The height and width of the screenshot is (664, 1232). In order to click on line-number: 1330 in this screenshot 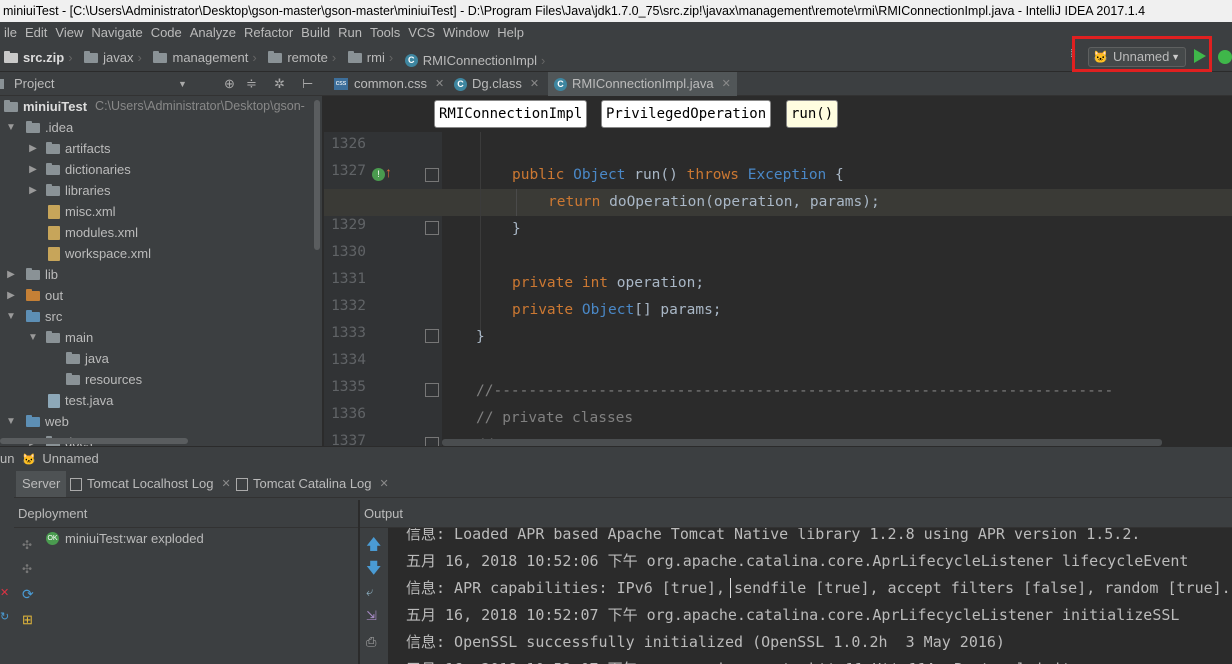, I will do `click(348, 252)`.